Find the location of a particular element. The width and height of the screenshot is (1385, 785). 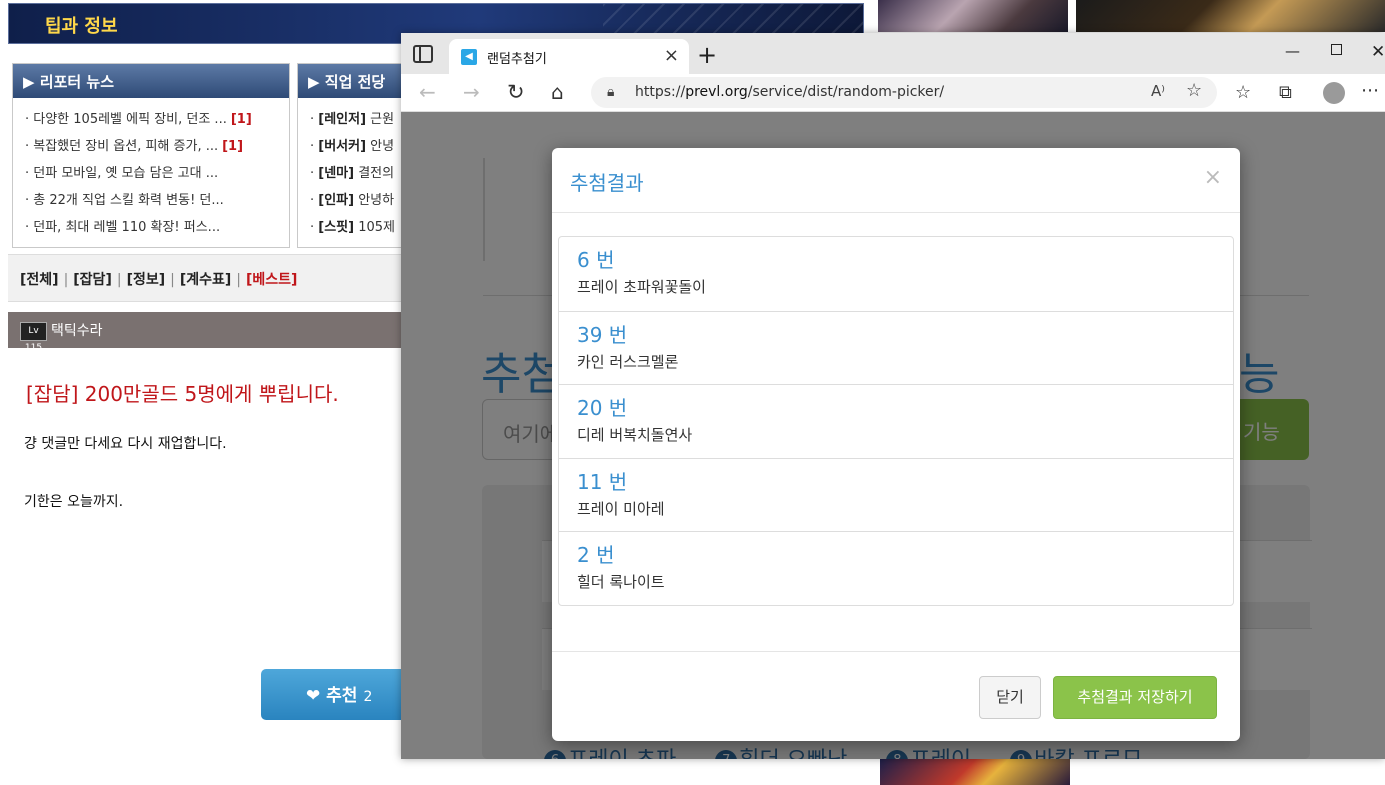

read-aloud-icon: A⁾ is located at coordinates (1158, 91).